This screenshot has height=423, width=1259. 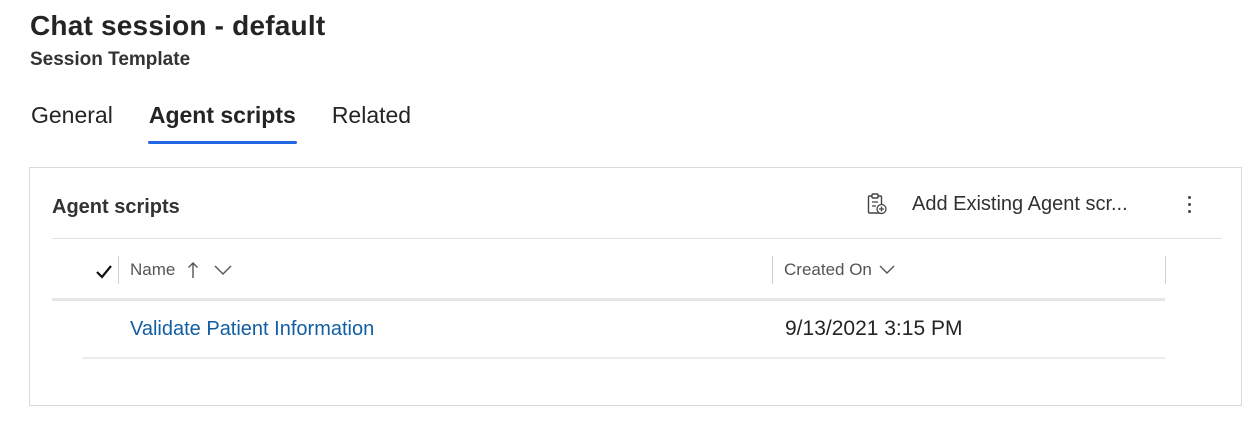 I want to click on column-name-label: Name, so click(x=153, y=269).